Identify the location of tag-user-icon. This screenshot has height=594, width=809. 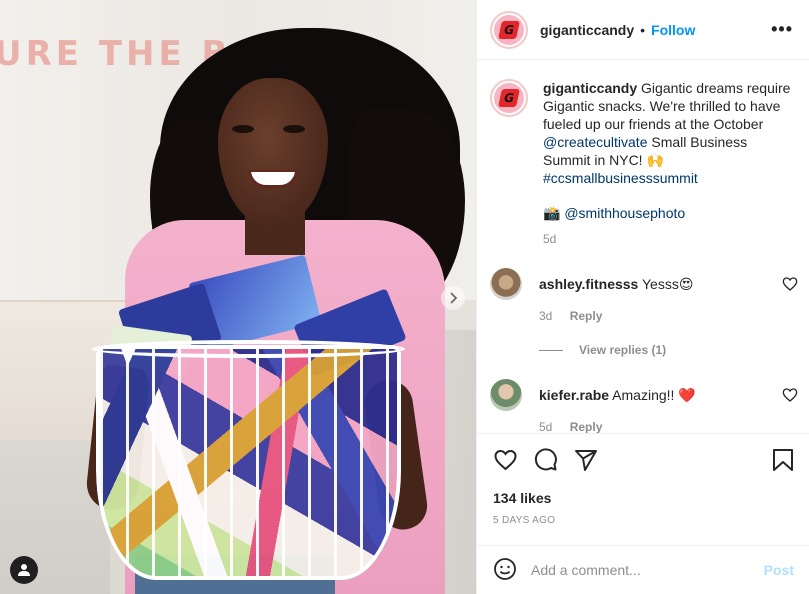
(24, 570).